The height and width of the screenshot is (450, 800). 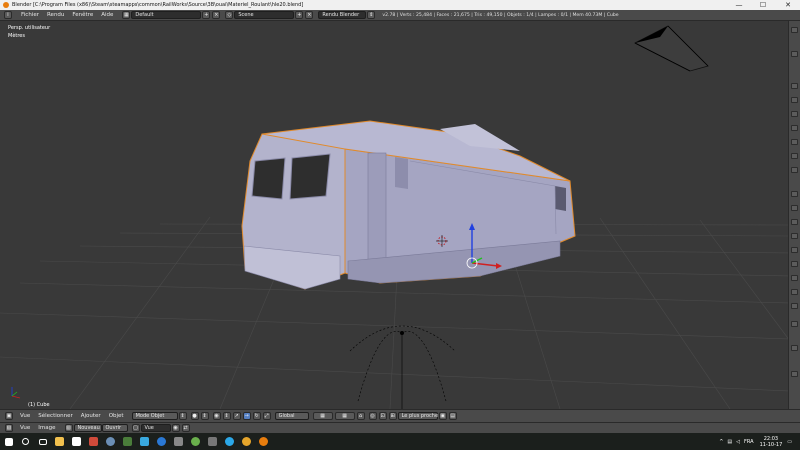 What do you see at coordinates (68, 428) in the screenshot?
I see `image-browse-icon: ▧` at bounding box center [68, 428].